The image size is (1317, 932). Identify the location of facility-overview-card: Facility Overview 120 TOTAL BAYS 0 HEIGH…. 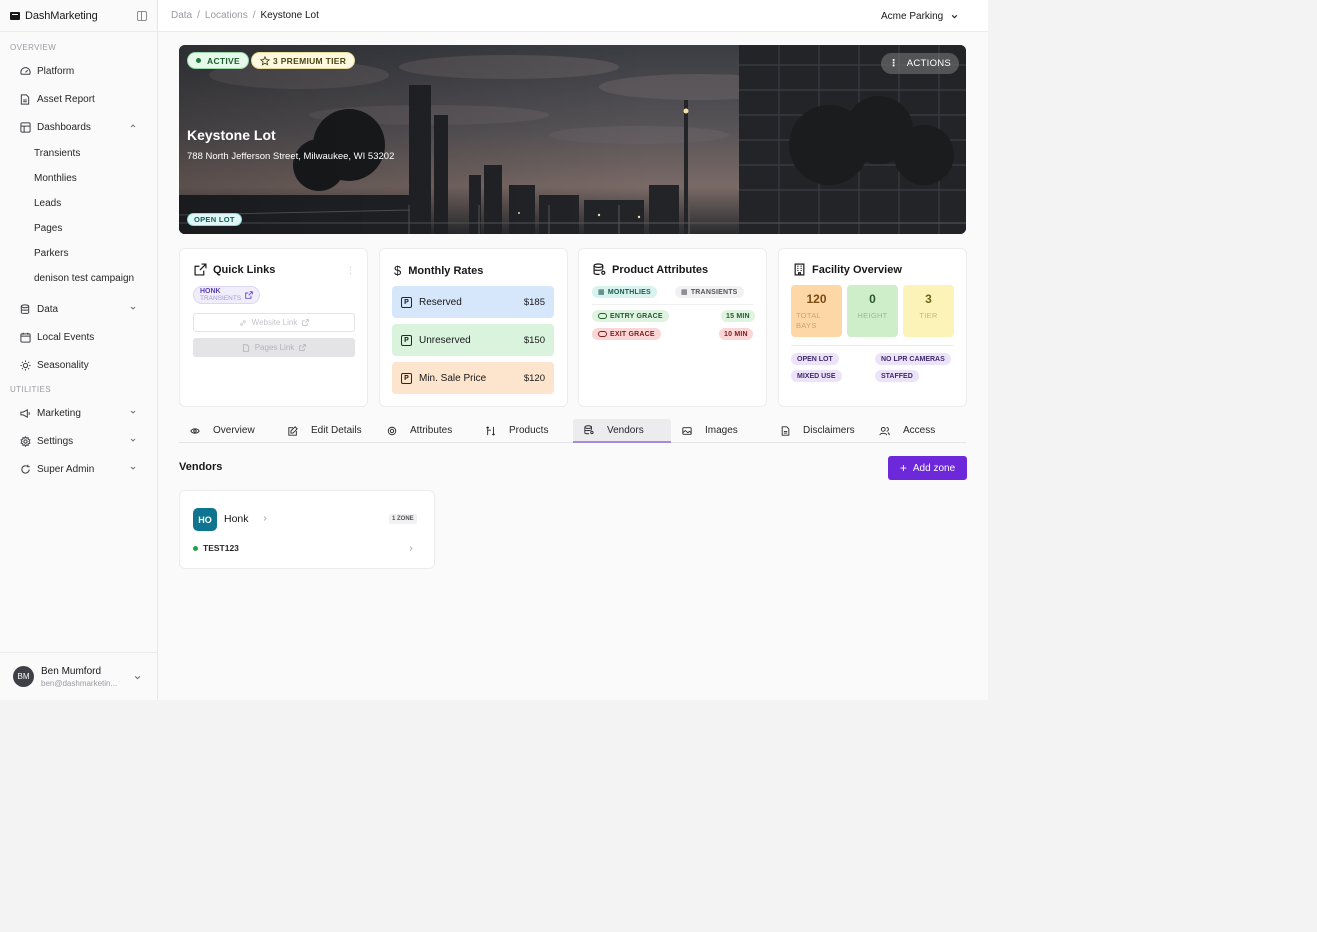
(872, 327).